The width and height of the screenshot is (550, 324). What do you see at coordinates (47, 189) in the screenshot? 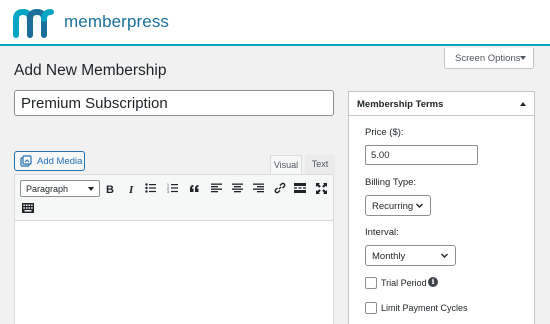
I see `format-select-value: Paragraph` at bounding box center [47, 189].